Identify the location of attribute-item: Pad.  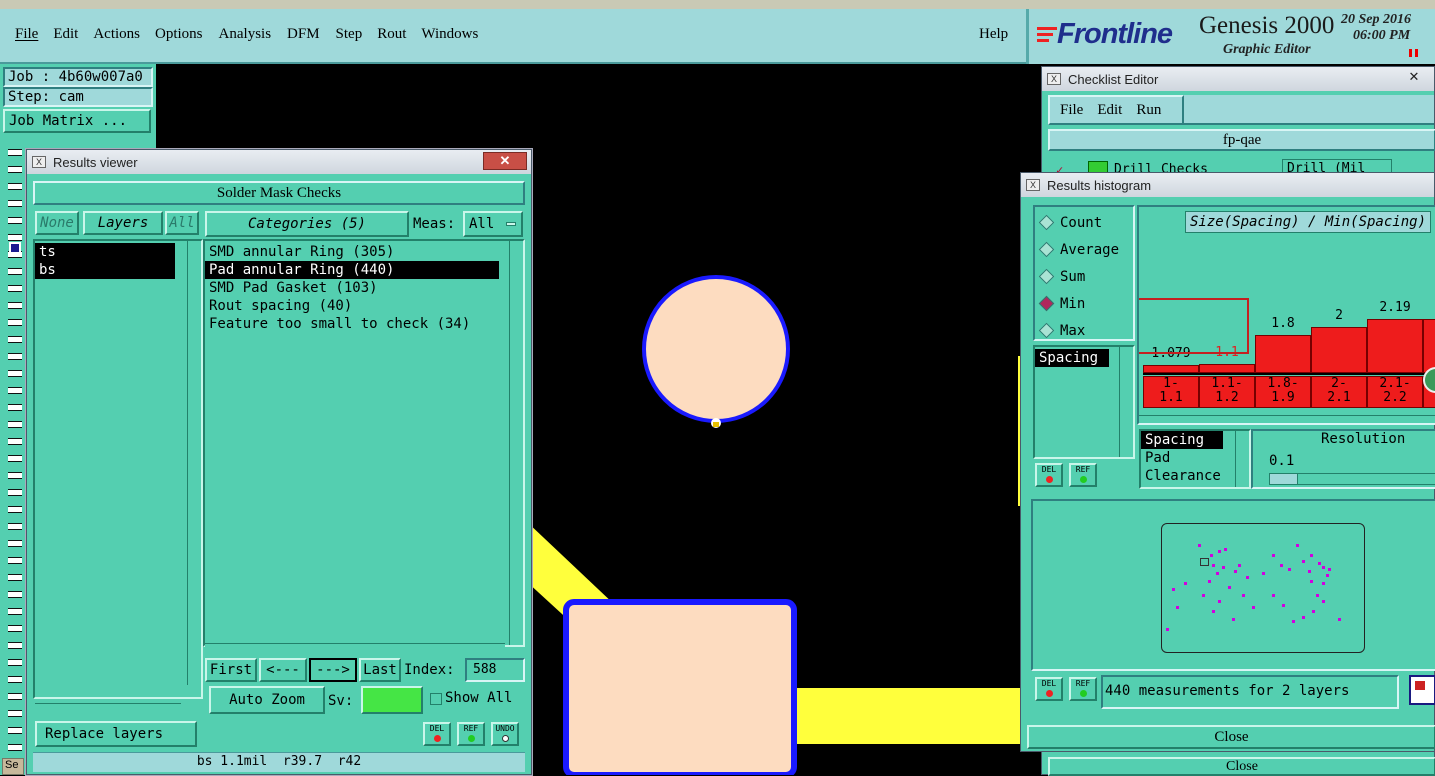
(1195, 458).